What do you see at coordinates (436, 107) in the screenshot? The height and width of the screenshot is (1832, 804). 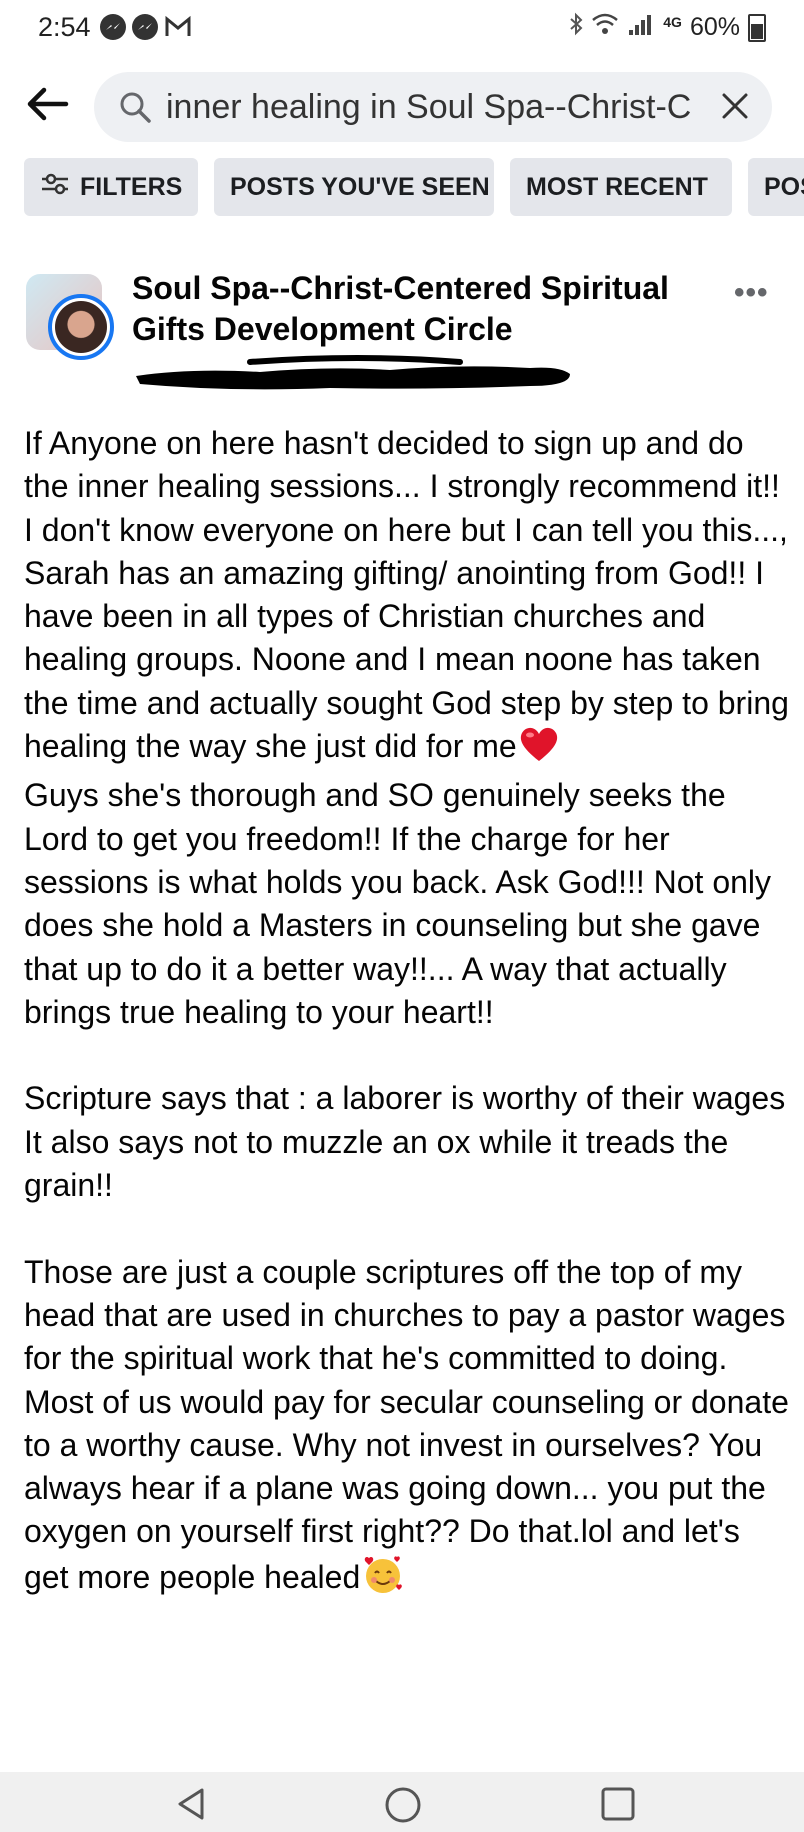 I see `search-input: inner healing in Soul Spa--Christ-C` at bounding box center [436, 107].